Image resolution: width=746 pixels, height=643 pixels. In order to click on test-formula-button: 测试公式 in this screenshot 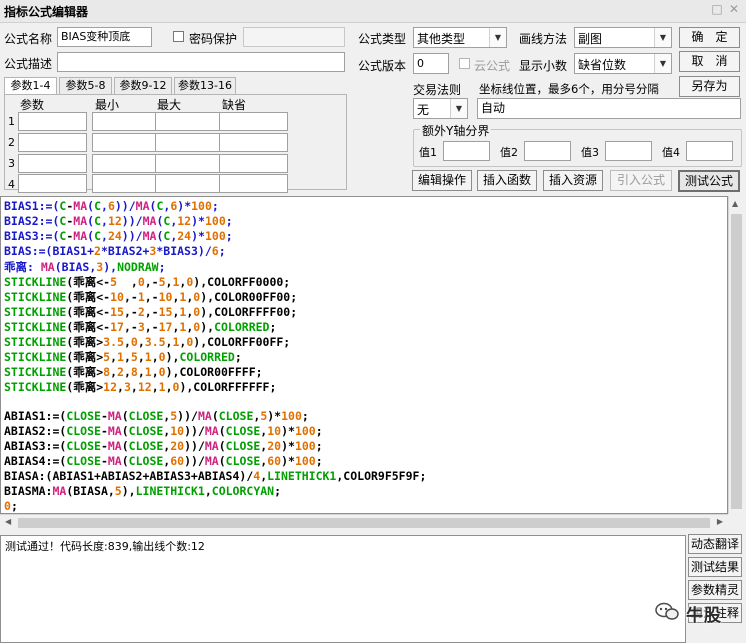, I will do `click(709, 181)`.